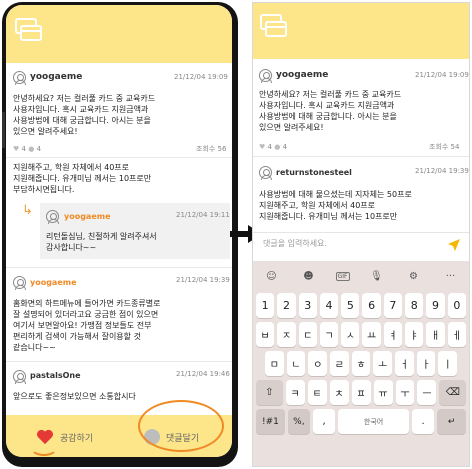 This screenshot has height=469, width=472. What do you see at coordinates (269, 147) in the screenshot?
I see `like-count: 4` at bounding box center [269, 147].